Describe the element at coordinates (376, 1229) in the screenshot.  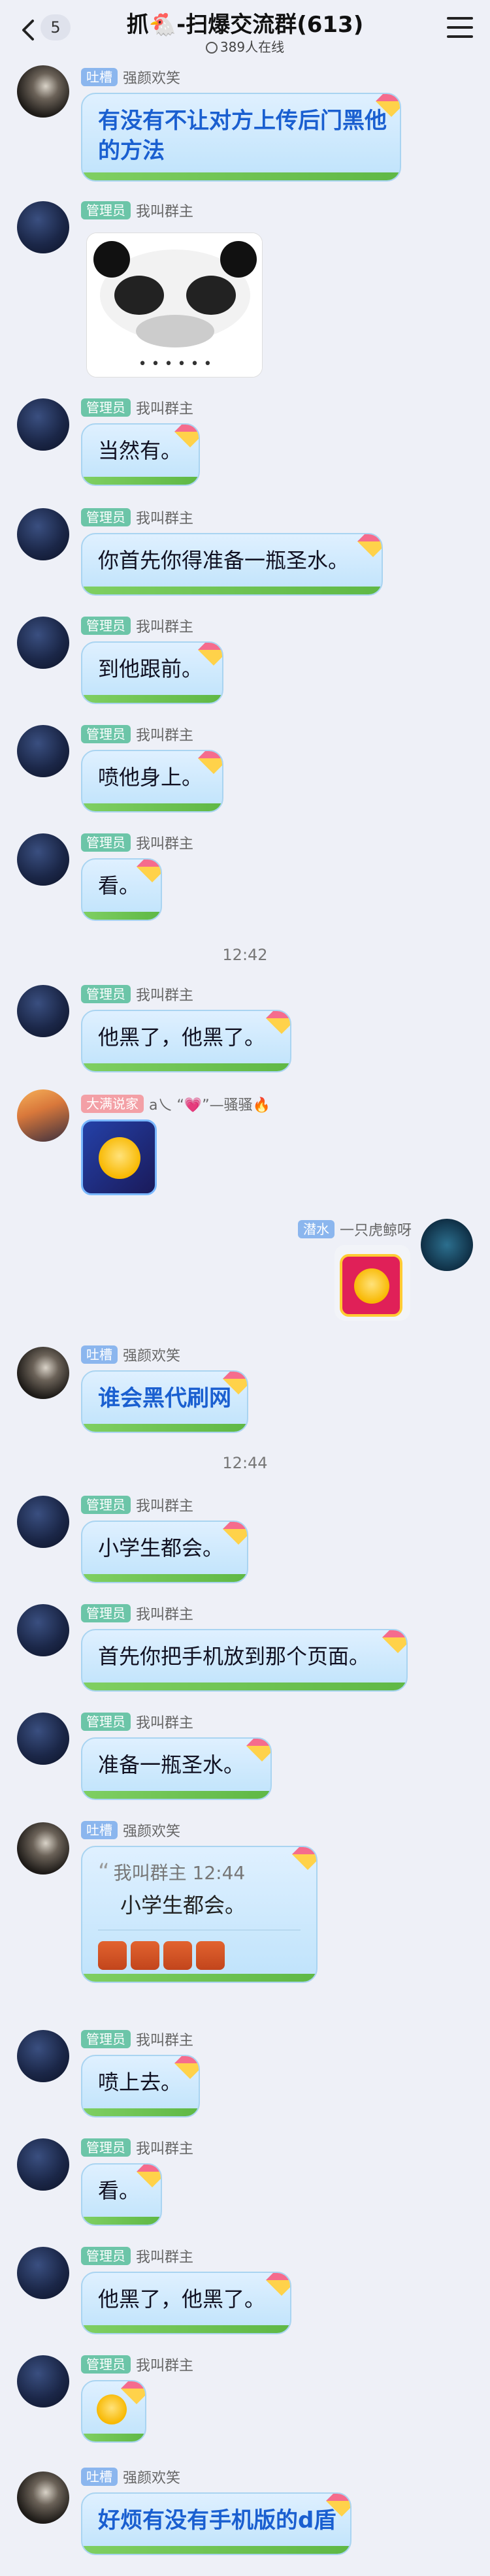
I see `sender-name: 一只虎鲸呀` at that location.